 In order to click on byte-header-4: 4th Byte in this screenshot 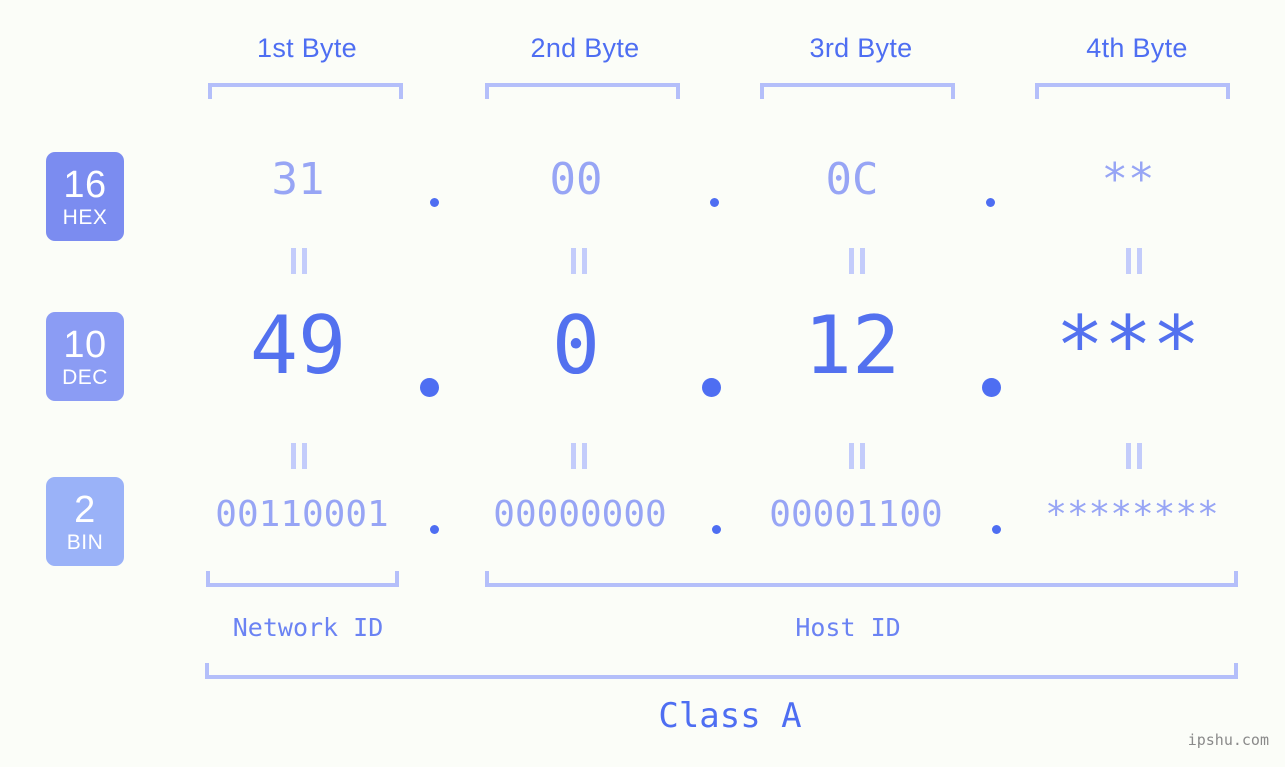, I will do `click(1137, 48)`.